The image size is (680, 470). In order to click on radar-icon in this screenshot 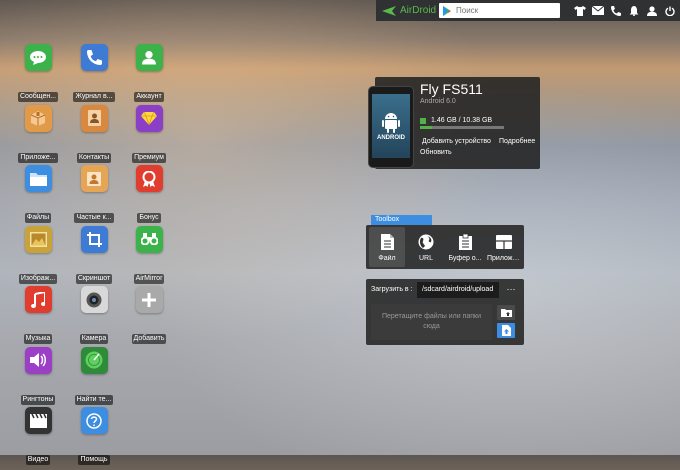, I will do `click(94, 360)`.